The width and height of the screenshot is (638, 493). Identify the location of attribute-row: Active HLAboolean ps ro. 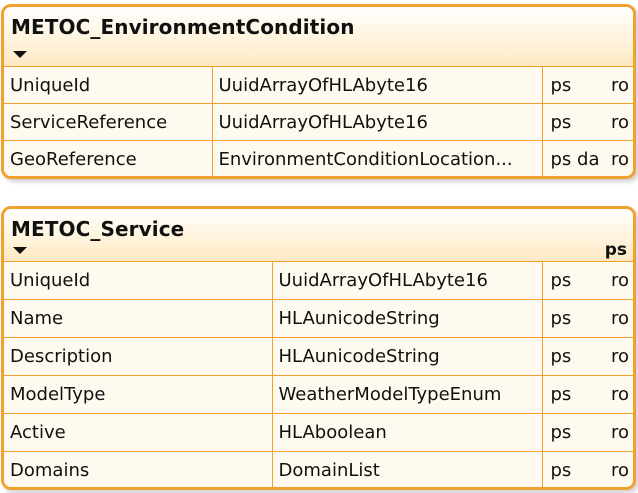
(318, 432).